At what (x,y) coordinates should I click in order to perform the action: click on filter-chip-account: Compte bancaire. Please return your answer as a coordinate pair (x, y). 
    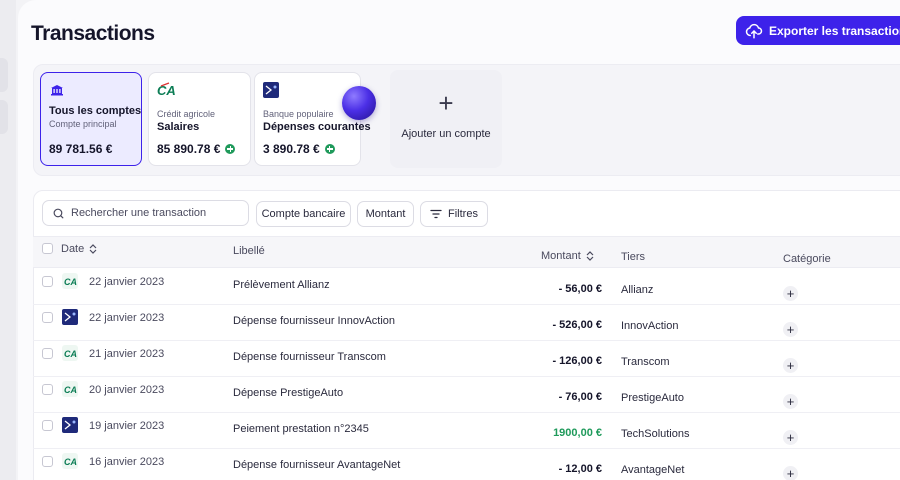
    Looking at the image, I should click on (303, 214).